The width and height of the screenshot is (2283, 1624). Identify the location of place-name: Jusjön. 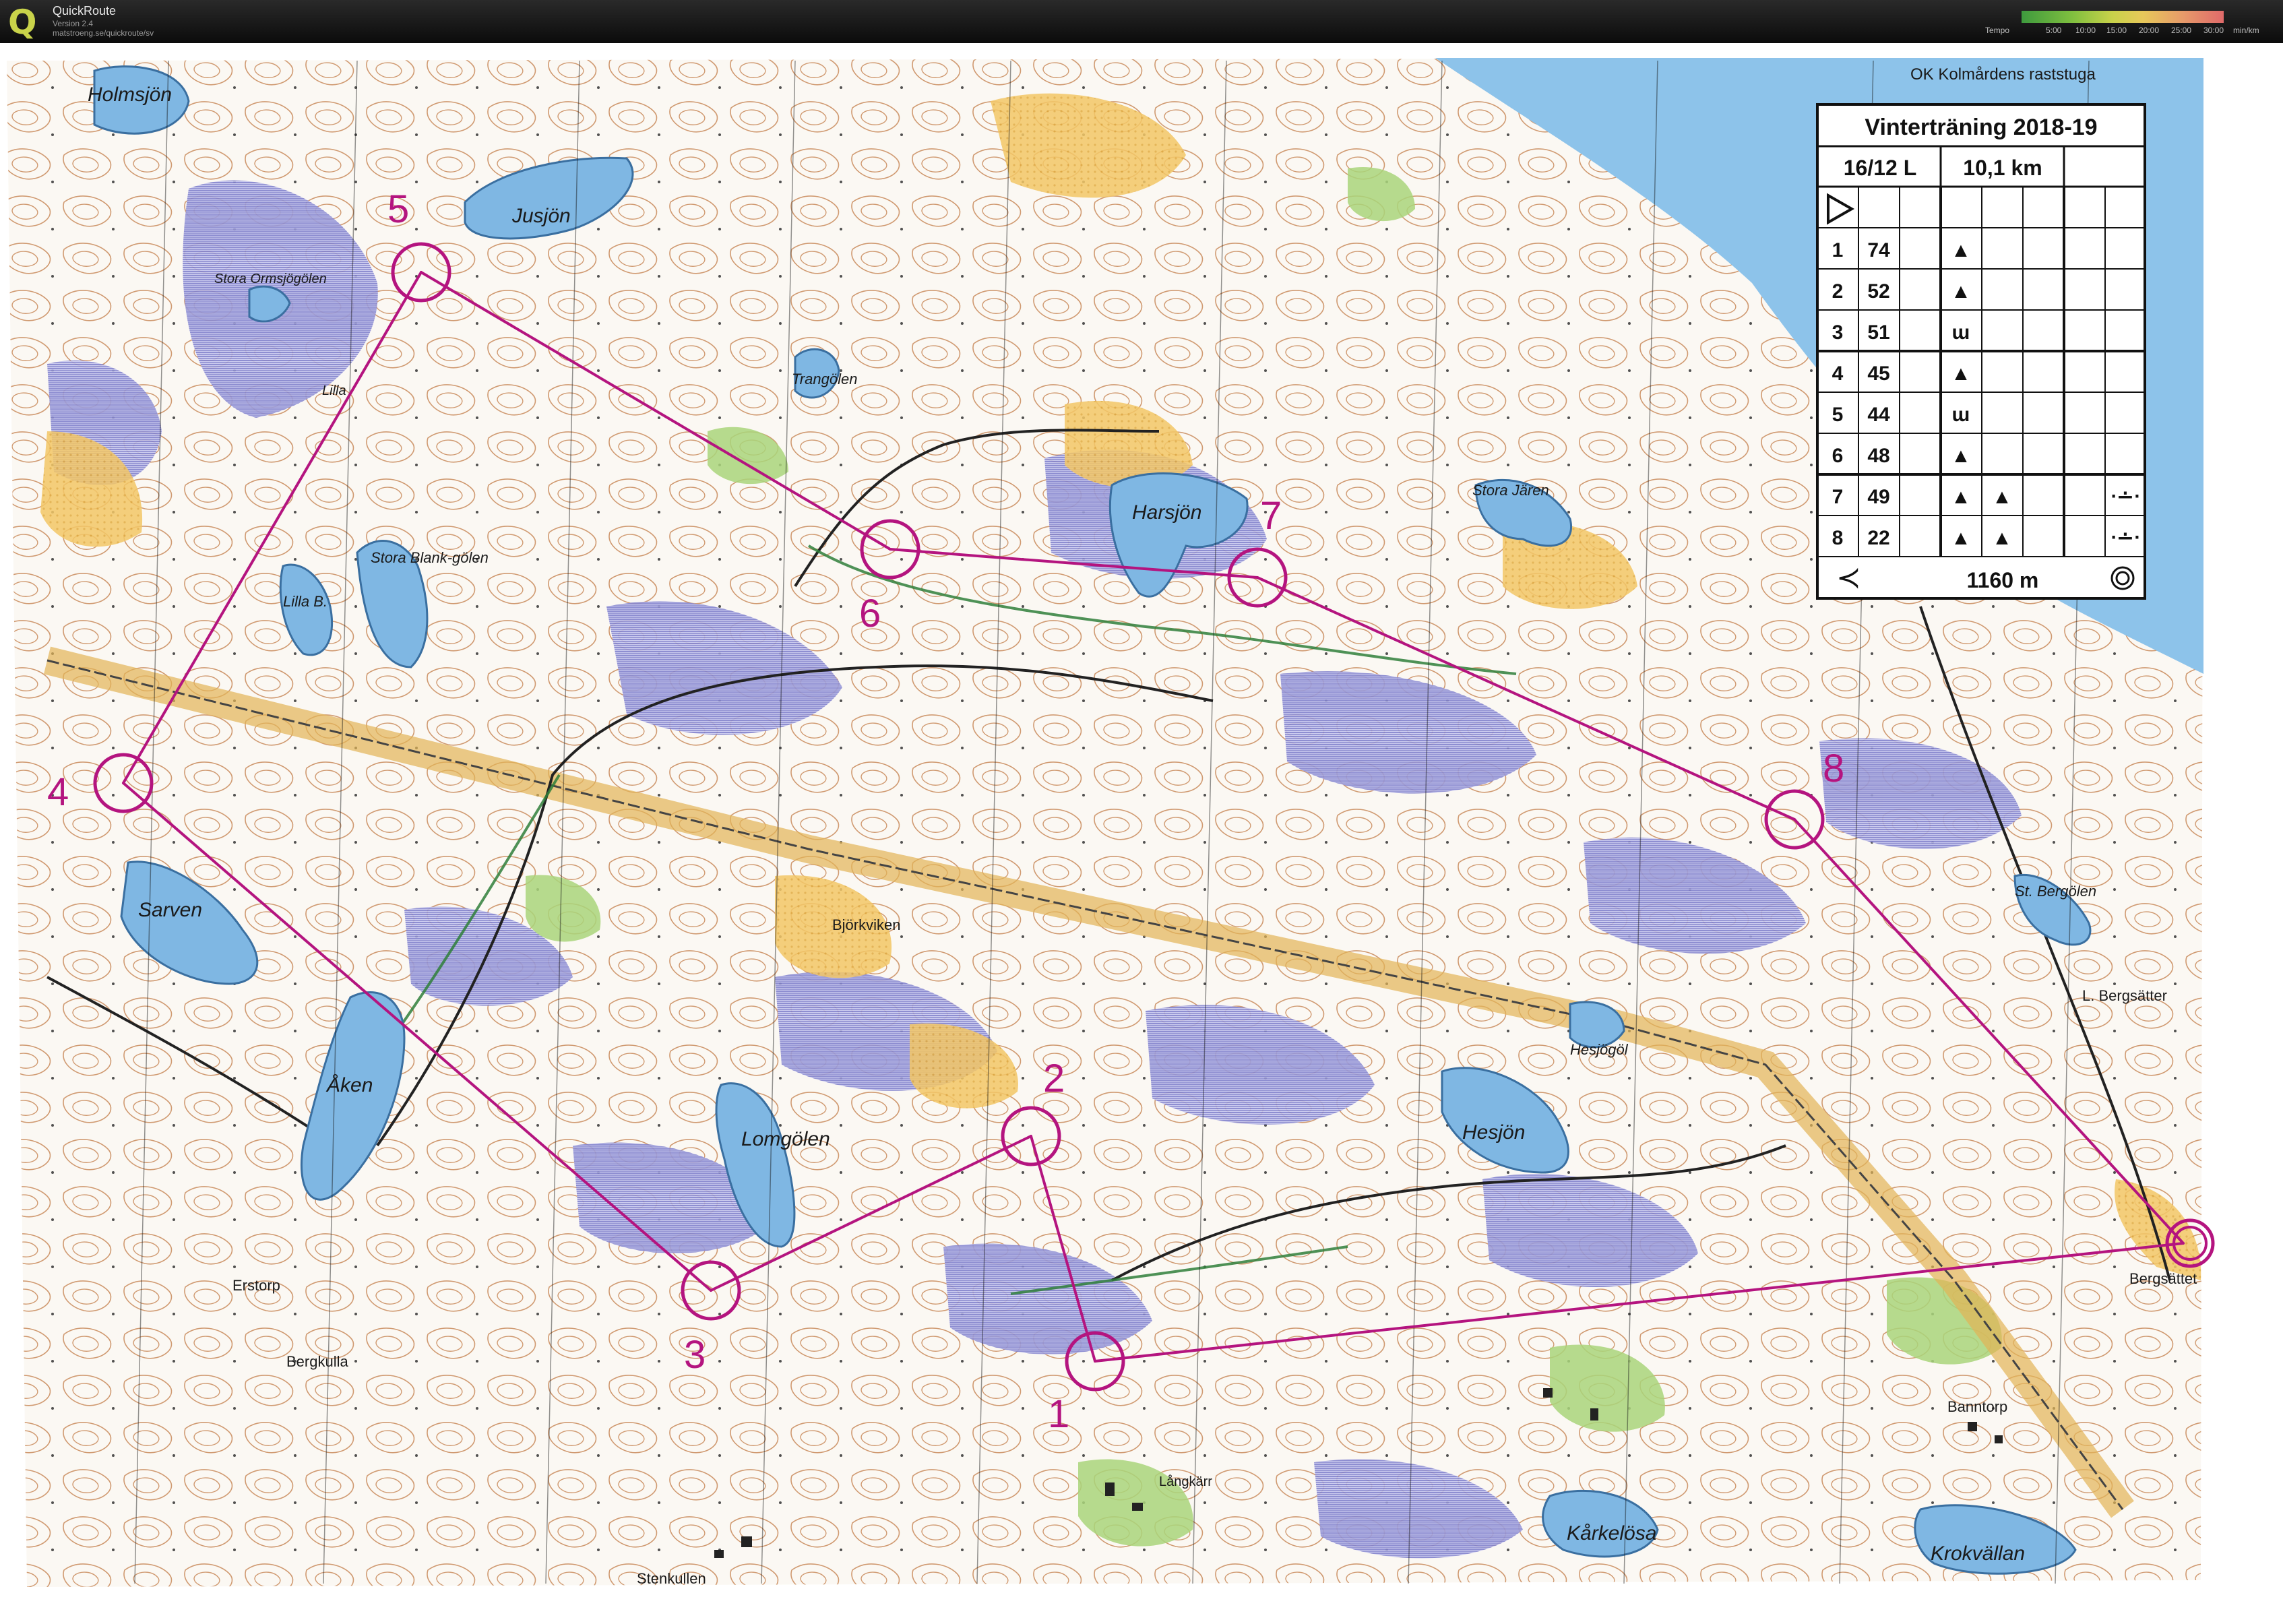
(541, 216).